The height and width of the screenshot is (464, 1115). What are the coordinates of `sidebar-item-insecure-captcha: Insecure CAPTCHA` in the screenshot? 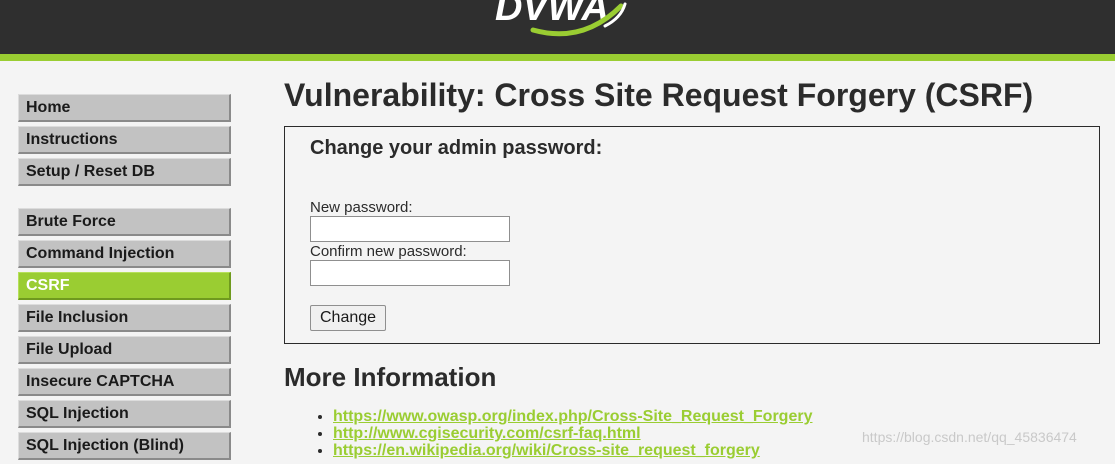 It's located at (124, 382).